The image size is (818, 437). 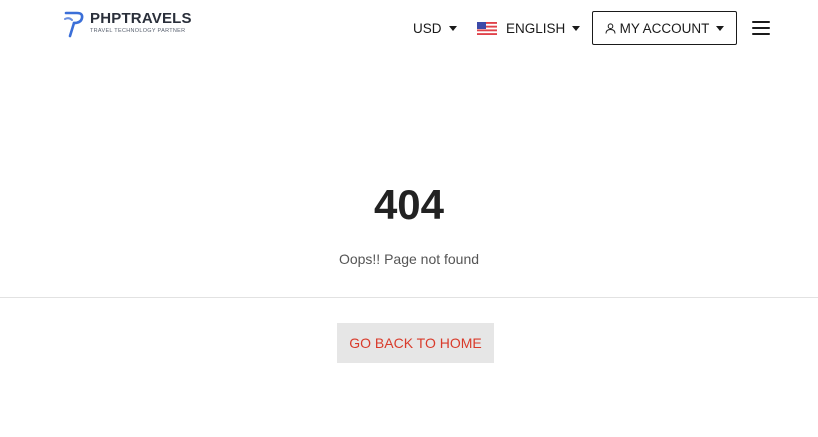 What do you see at coordinates (536, 28) in the screenshot?
I see `language-label: ENGLISH` at bounding box center [536, 28].